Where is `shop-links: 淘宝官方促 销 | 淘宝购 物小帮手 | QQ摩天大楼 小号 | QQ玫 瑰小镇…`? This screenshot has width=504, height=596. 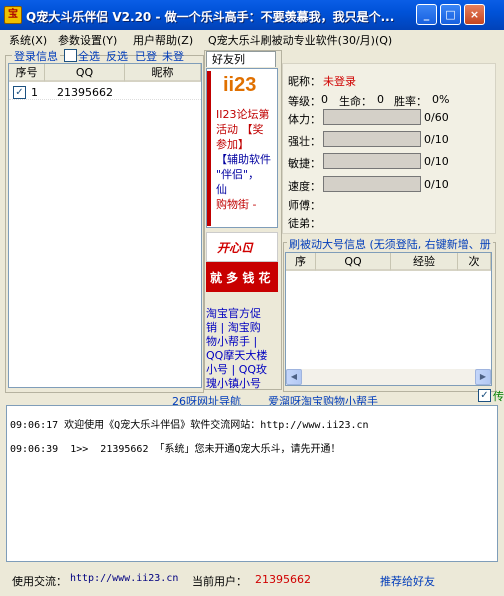
shop-links: 淘宝官方促 销 | 淘宝购 物小帮手 | QQ摩天大楼 小号 | QQ玫 瑰小镇… is located at coordinates (243, 349).